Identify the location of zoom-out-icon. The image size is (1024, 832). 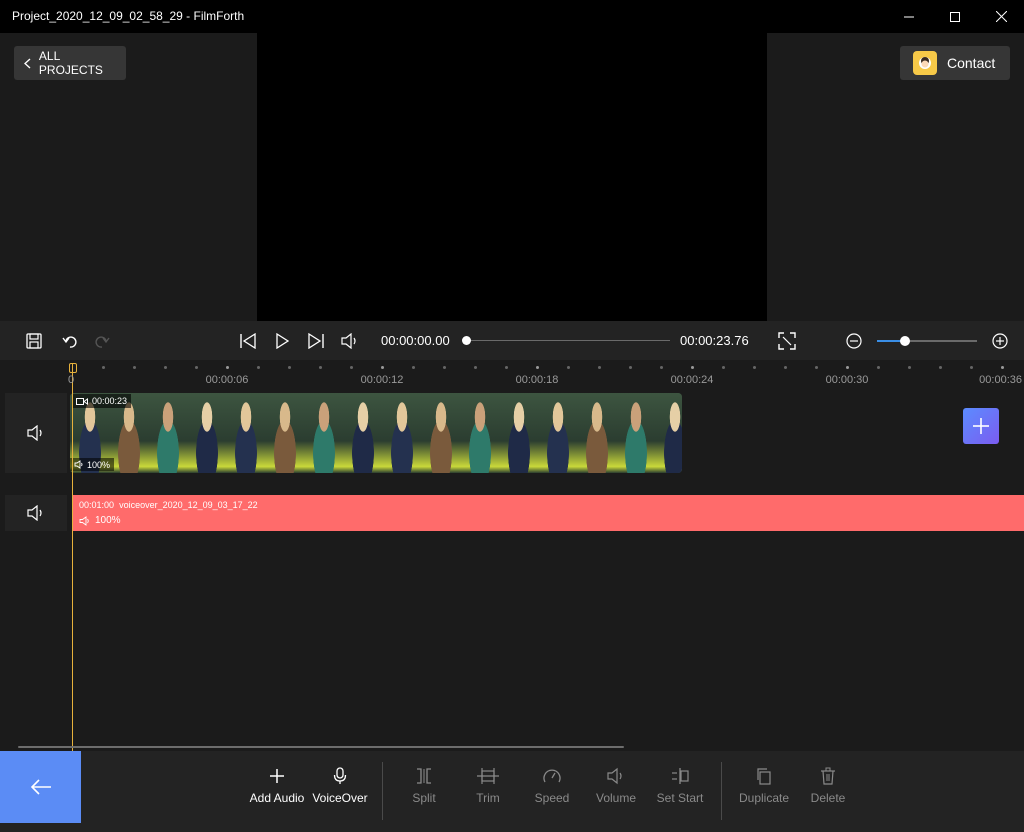
(854, 340).